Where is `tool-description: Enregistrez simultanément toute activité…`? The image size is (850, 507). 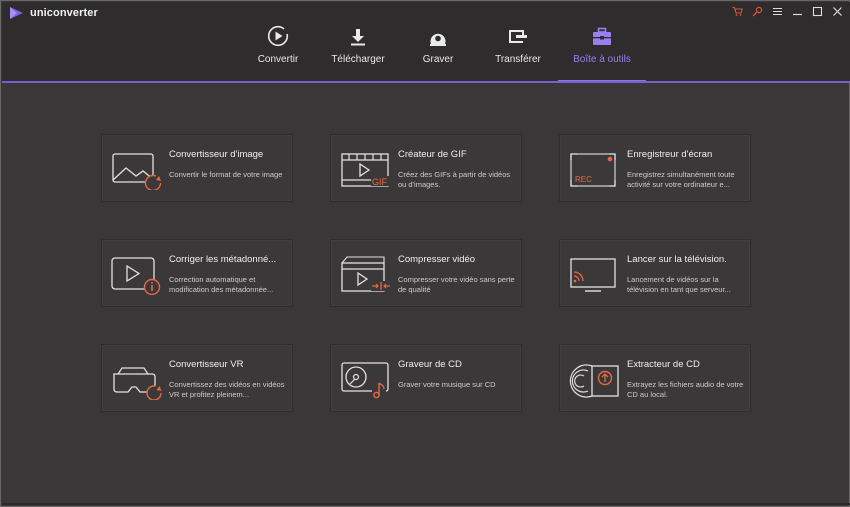 tool-description: Enregistrez simultanément toute activité… is located at coordinates (681, 179).